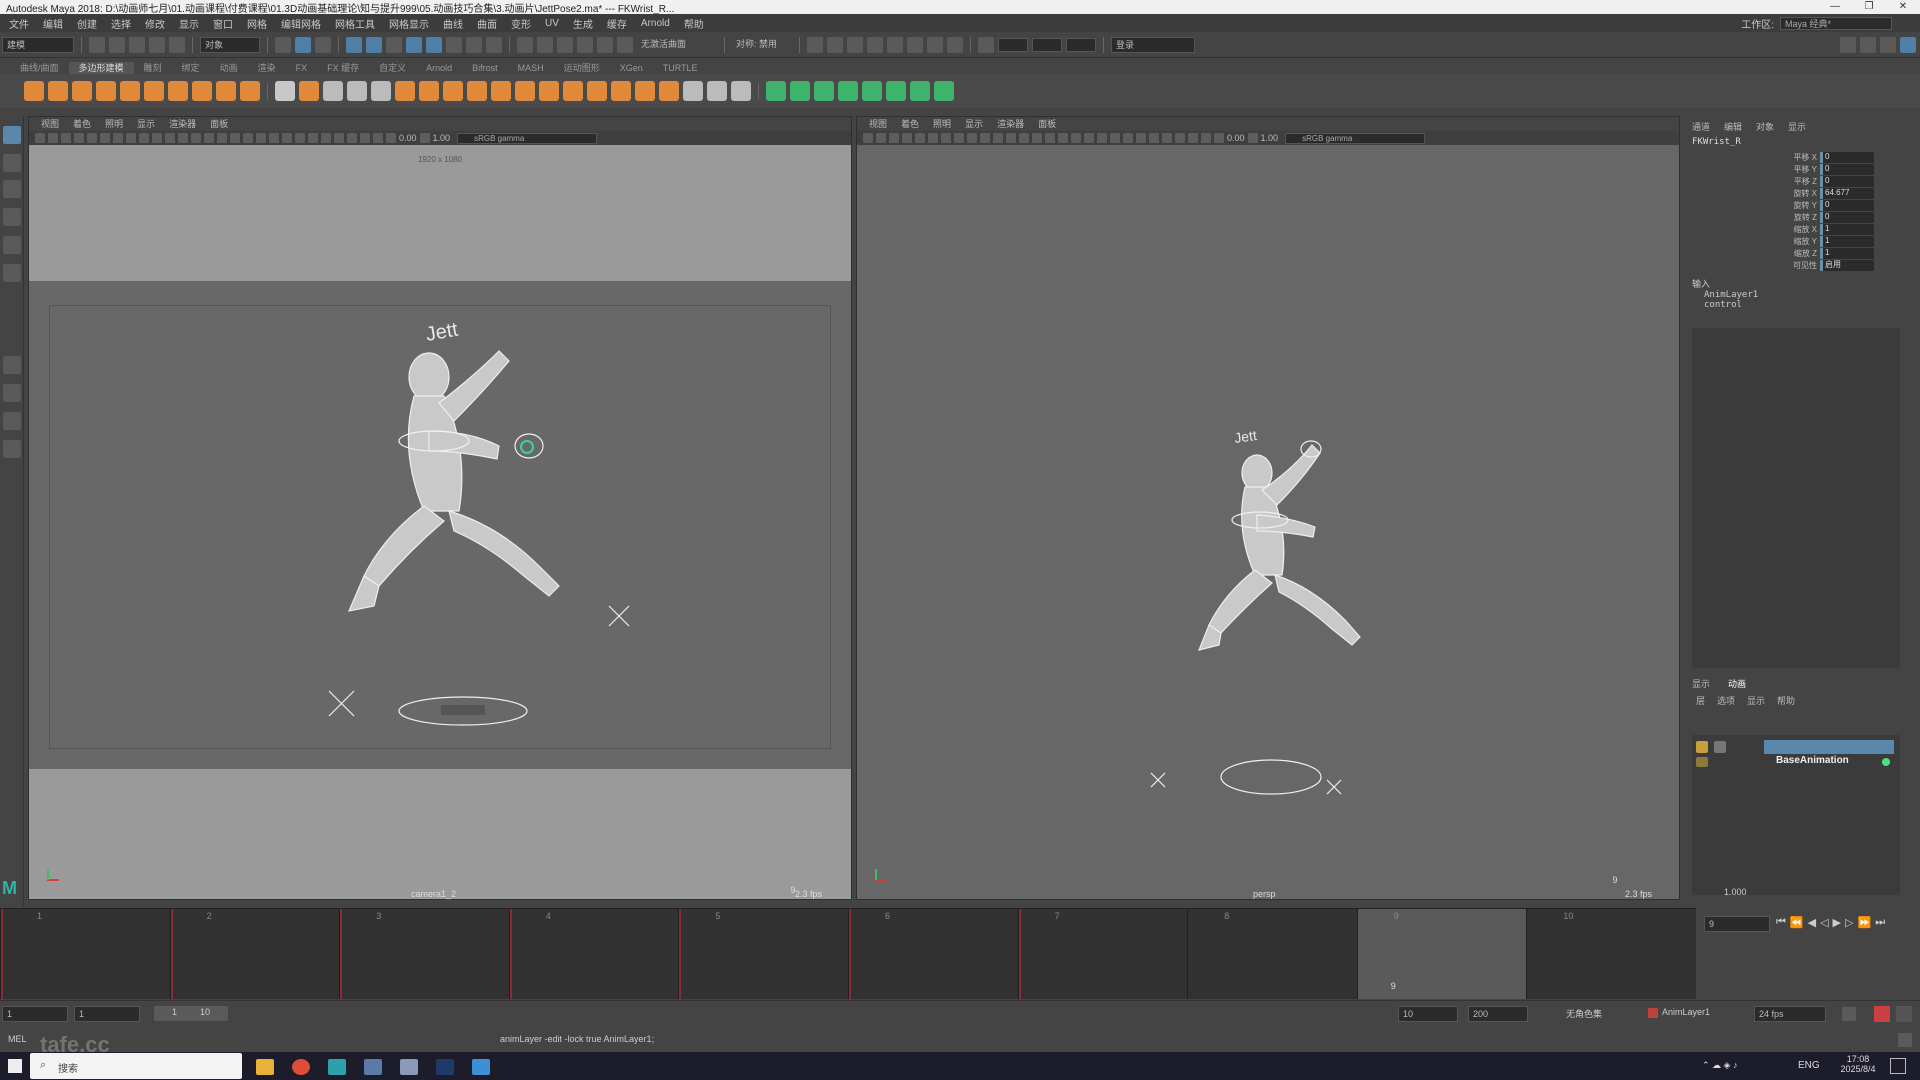 Image resolution: width=1920 pixels, height=1080 pixels. I want to click on scale-tool-icon, so click(12, 273).